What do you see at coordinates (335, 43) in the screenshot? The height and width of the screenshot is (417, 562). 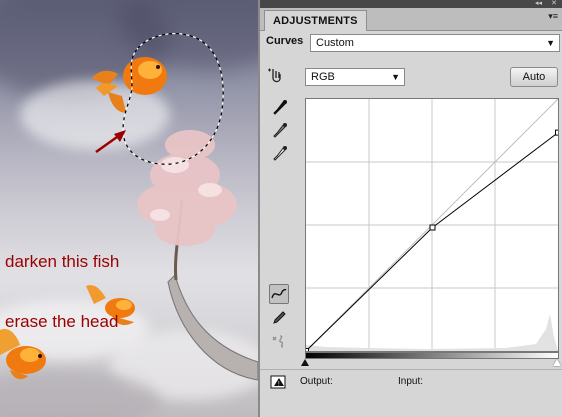 I see `preset-value: Custom` at bounding box center [335, 43].